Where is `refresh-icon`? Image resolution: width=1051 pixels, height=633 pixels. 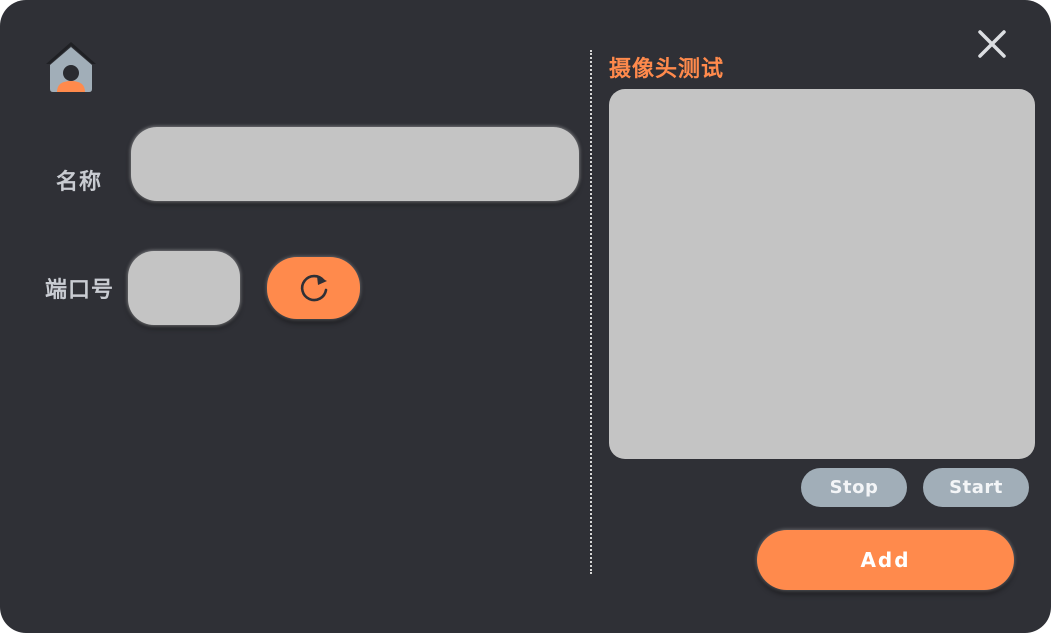
refresh-icon is located at coordinates (313, 288).